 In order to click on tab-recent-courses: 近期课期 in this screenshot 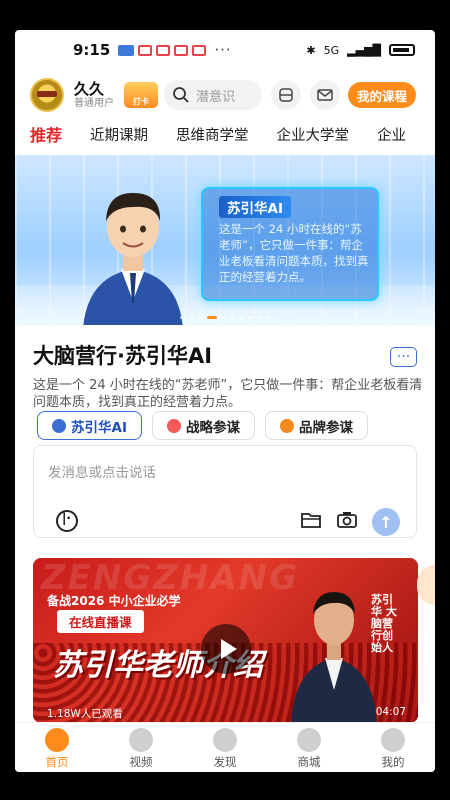, I will do `click(119, 134)`.